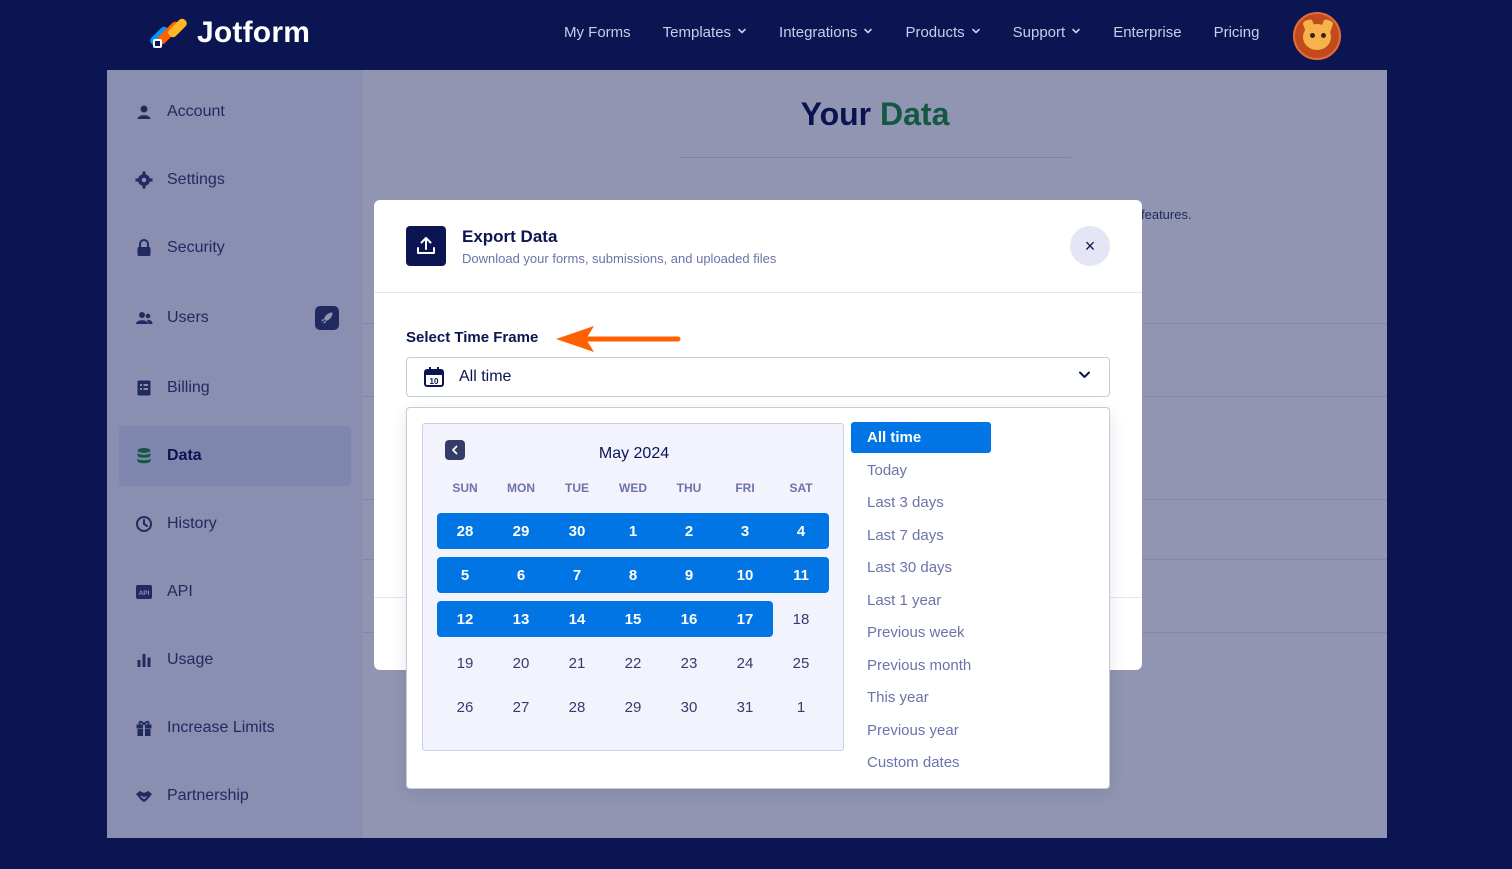  What do you see at coordinates (465, 619) in the screenshot?
I see `calendar-day: 12` at bounding box center [465, 619].